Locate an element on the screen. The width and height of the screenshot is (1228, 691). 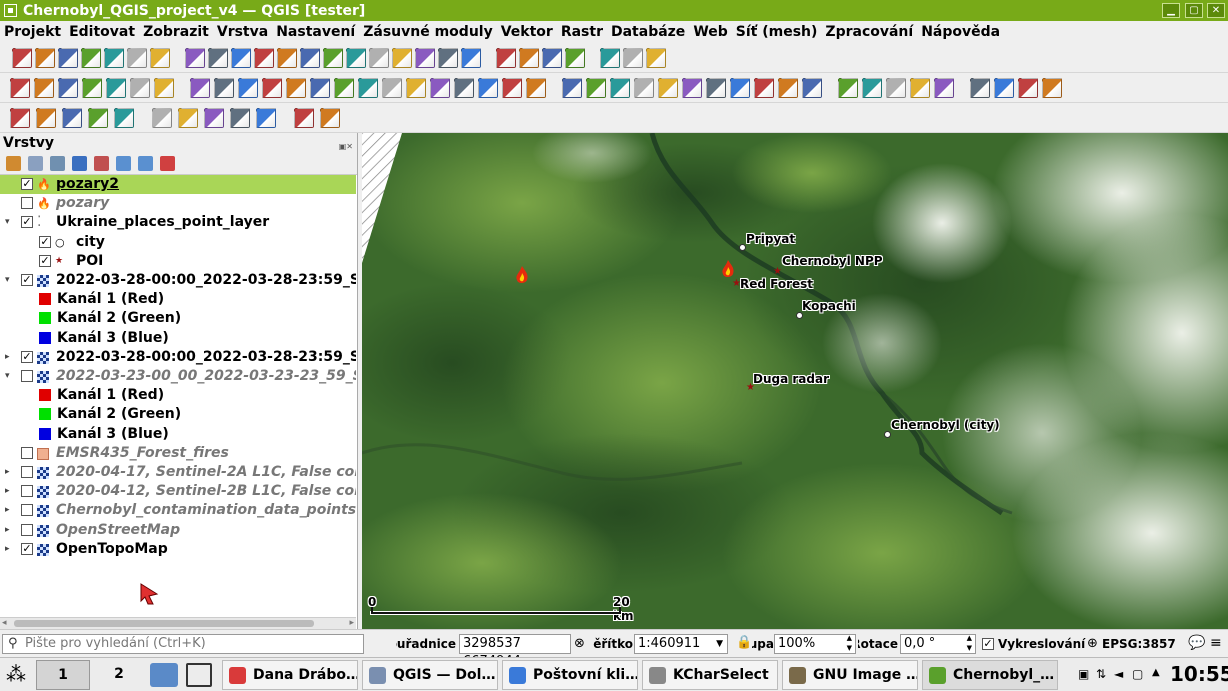
menu-item: Zpracování is located at coordinates (869, 32).